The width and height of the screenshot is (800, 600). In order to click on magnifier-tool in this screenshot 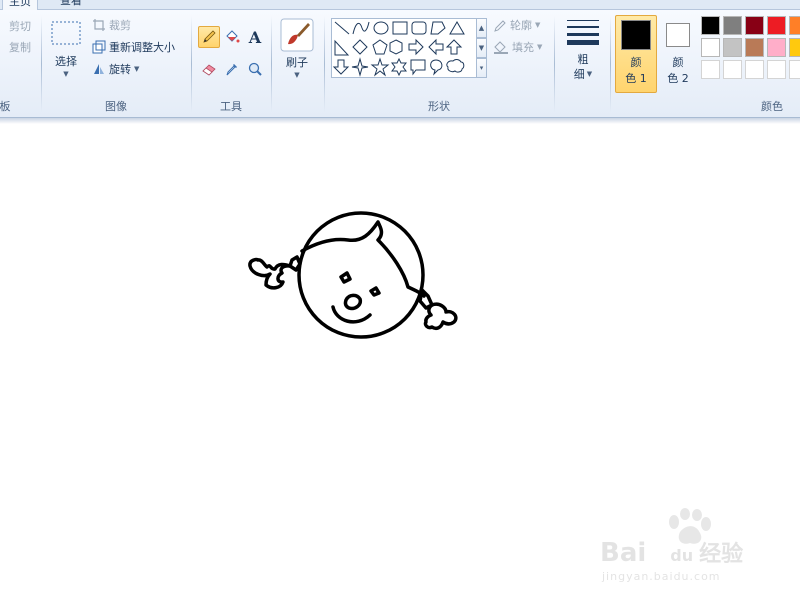, I will do `click(255, 69)`.